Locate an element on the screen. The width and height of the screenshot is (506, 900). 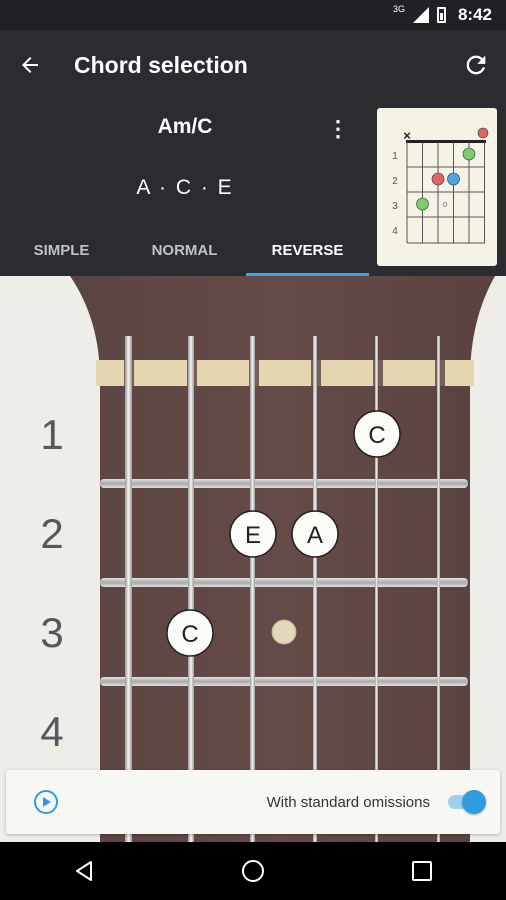
tab-reverse: REVERSE is located at coordinates (307, 250).